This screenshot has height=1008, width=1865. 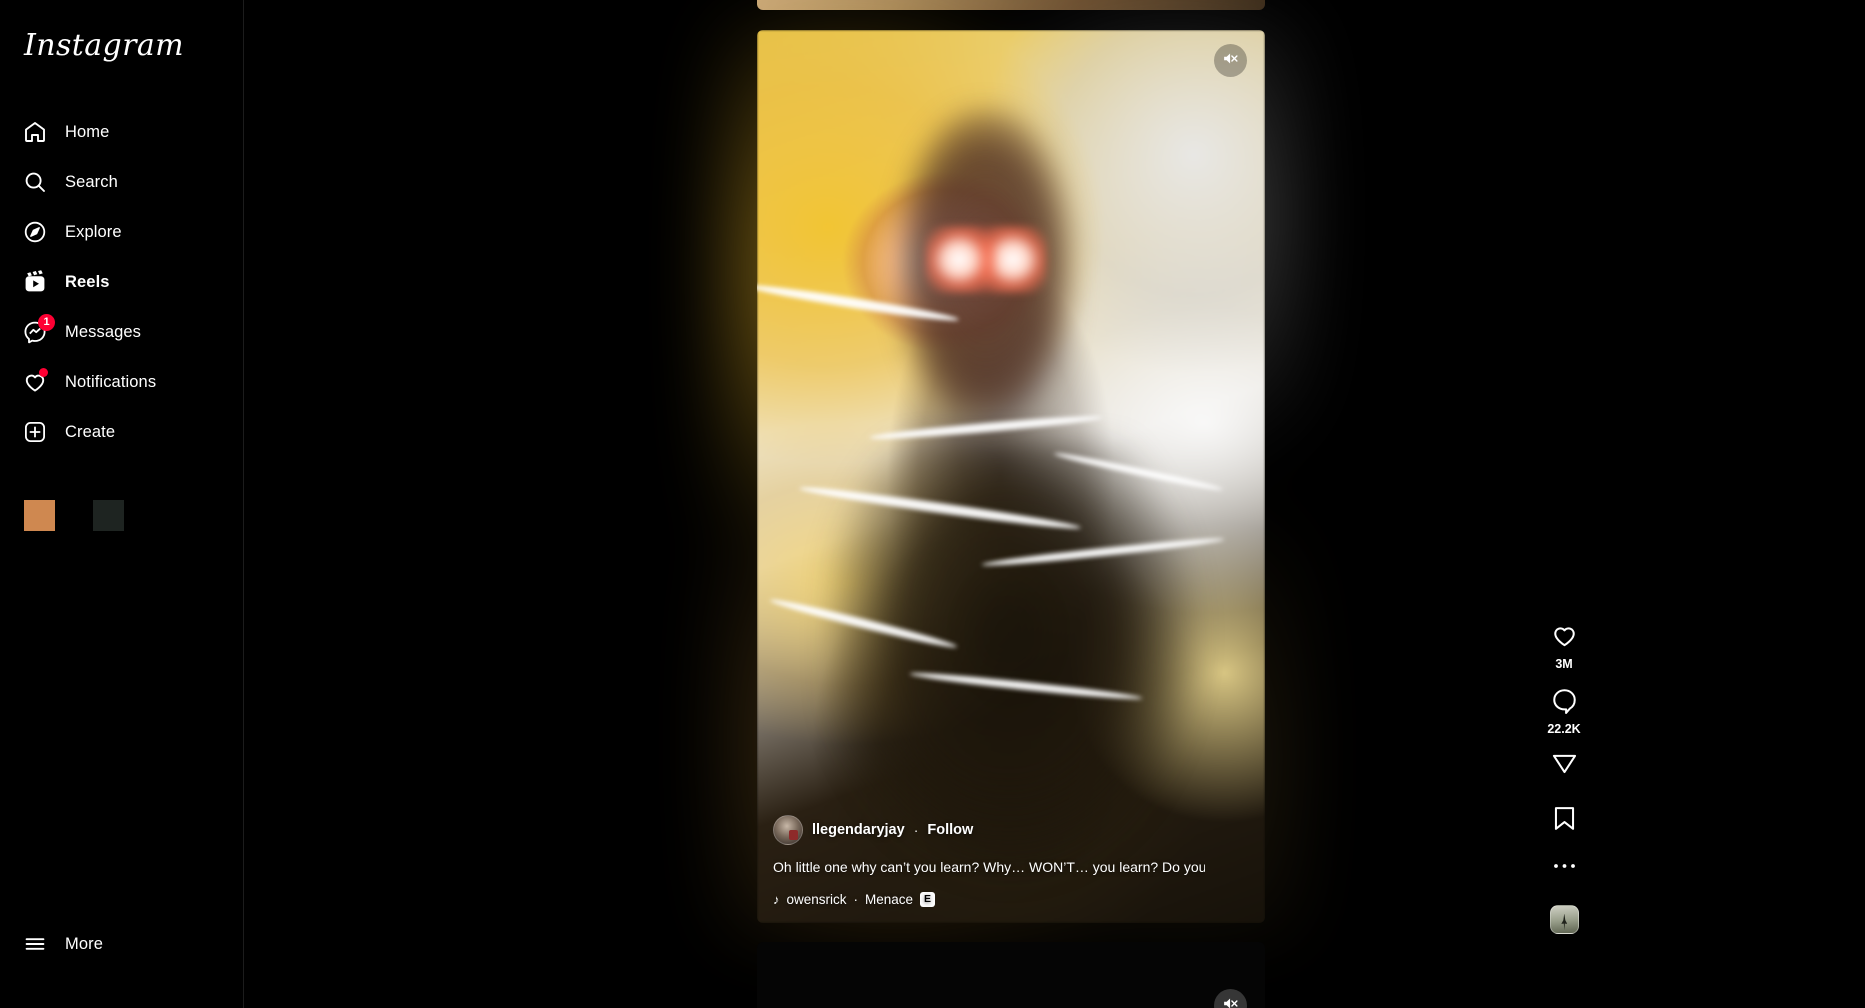 What do you see at coordinates (816, 899) in the screenshot?
I see `audio-artist: owensrick` at bounding box center [816, 899].